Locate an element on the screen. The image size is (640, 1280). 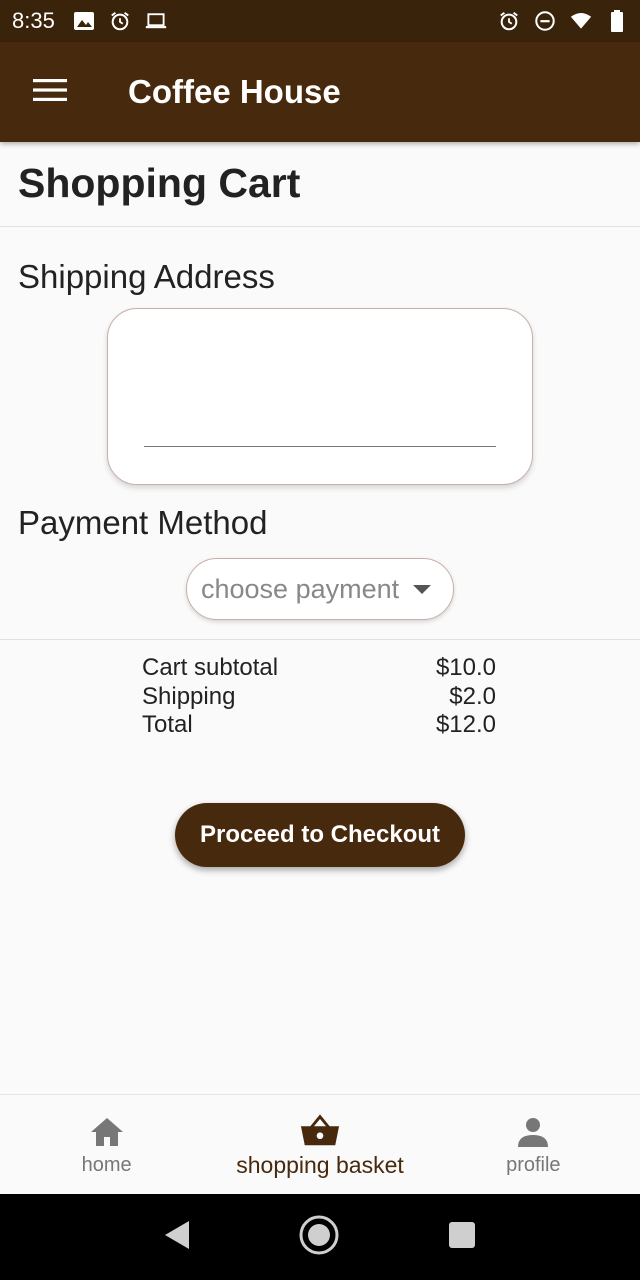
app-bar: Coffee House is located at coordinates (320, 92).